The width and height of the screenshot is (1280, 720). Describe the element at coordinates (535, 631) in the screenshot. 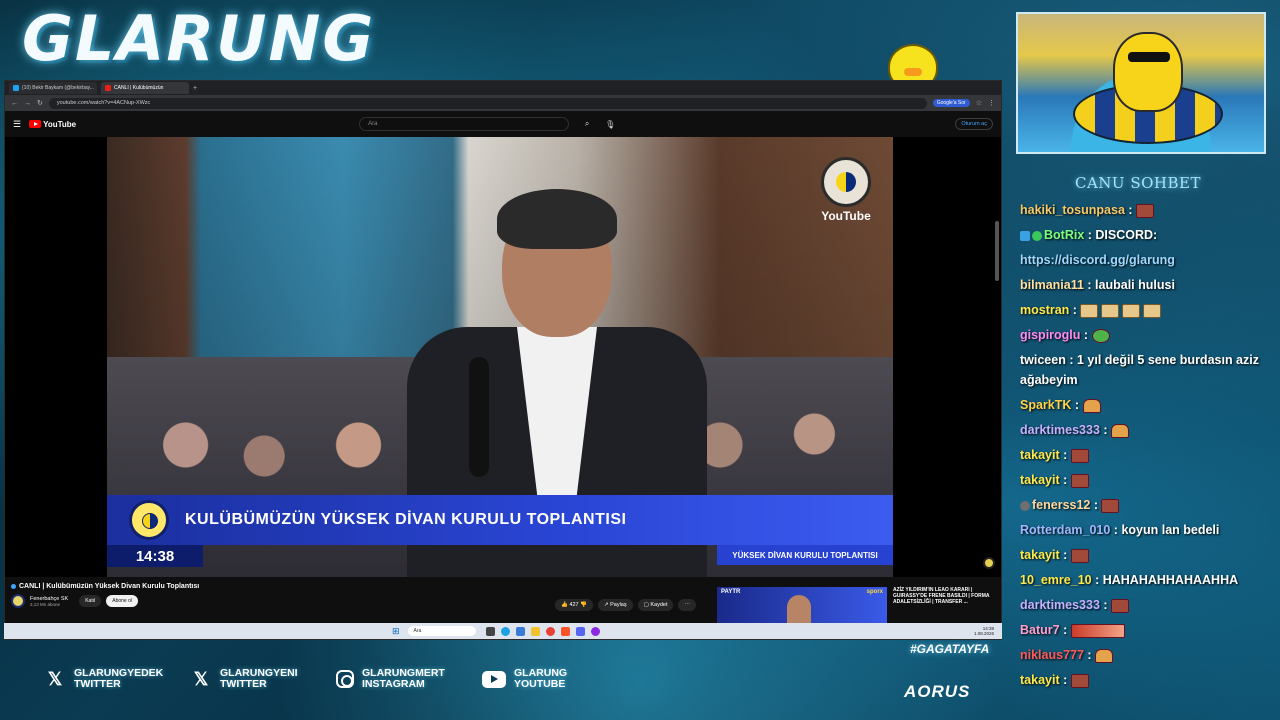

I see `folder-icon` at that location.